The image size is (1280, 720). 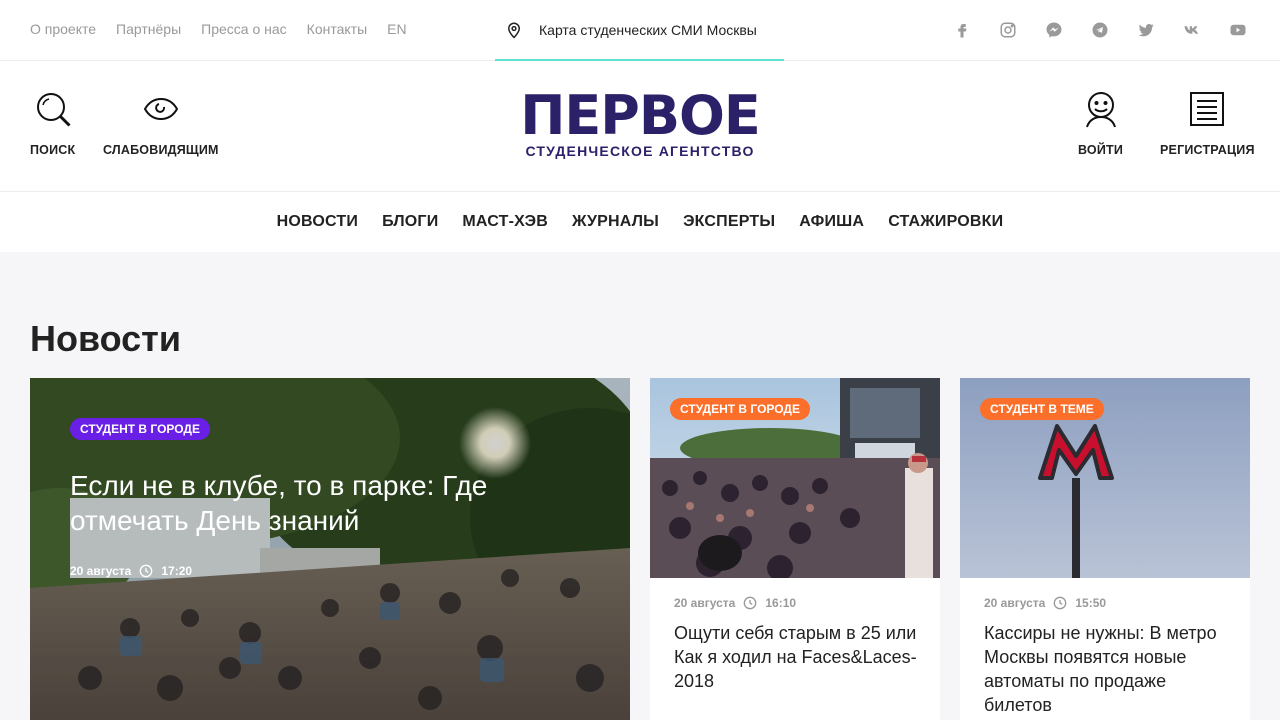 What do you see at coordinates (160, 109) in the screenshot?
I see `eye-icon` at bounding box center [160, 109].